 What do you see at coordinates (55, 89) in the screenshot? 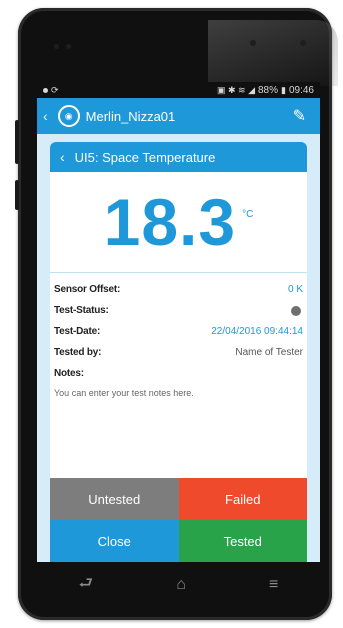
I see `sync-icon: ⟳` at bounding box center [55, 89].